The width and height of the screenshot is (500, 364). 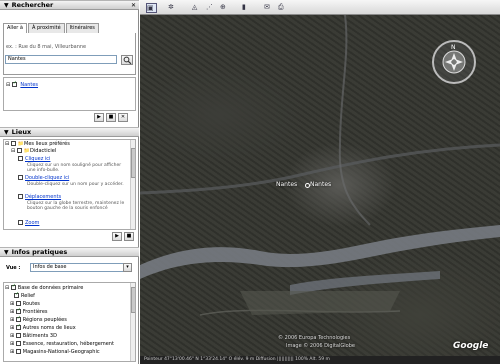 I want to click on search-panel-header: ▼ Rechercher ✕, so click(x=69, y=5).